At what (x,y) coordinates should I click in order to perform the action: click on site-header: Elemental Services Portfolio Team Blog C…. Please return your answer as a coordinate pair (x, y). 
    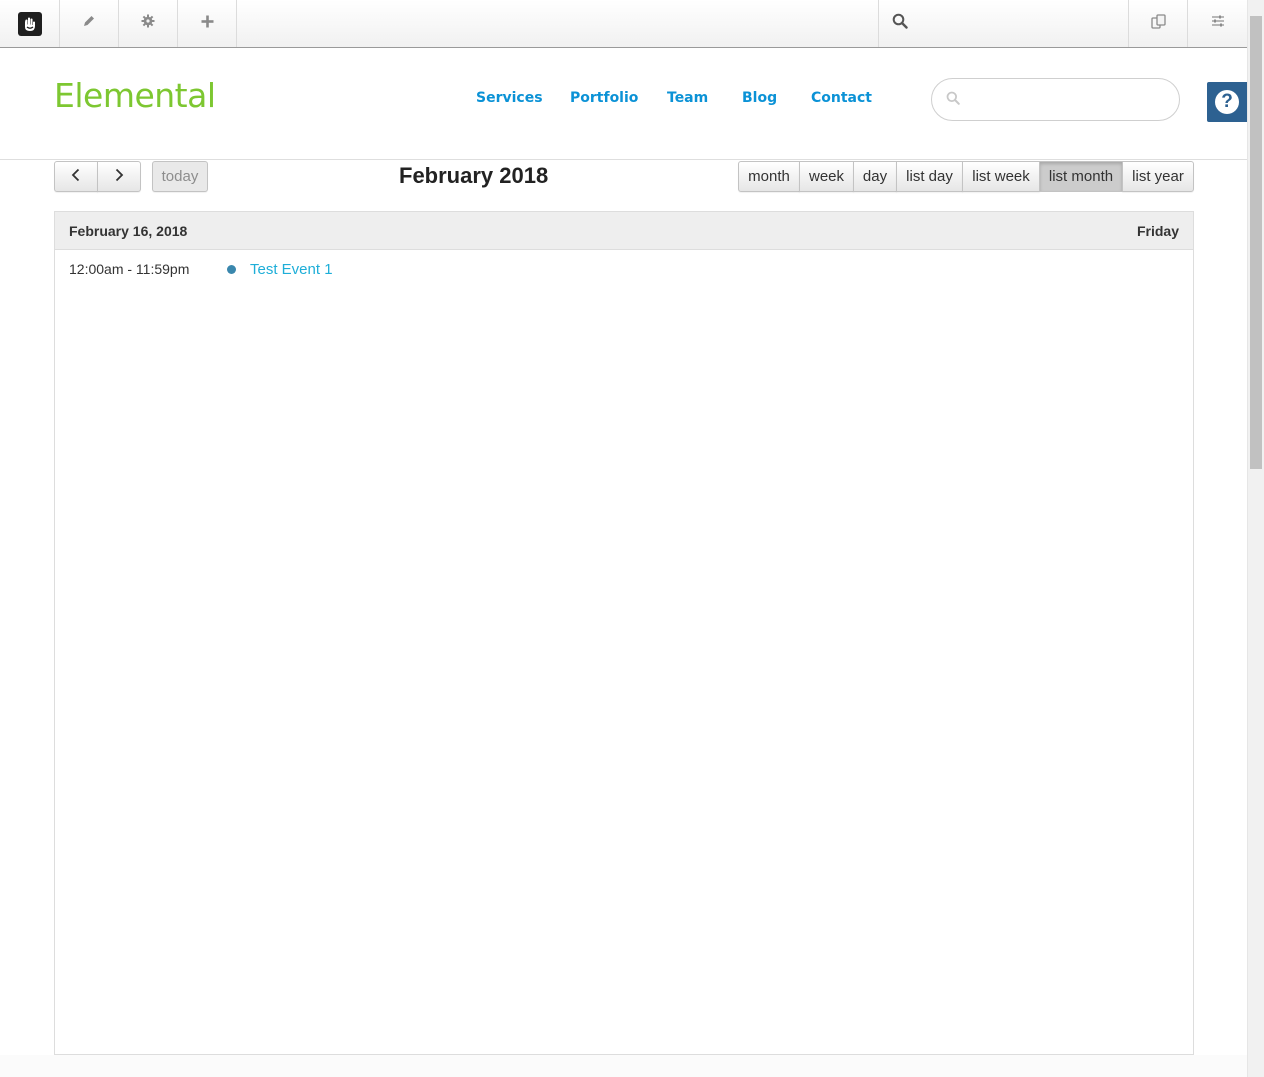
    Looking at the image, I should click on (623, 104).